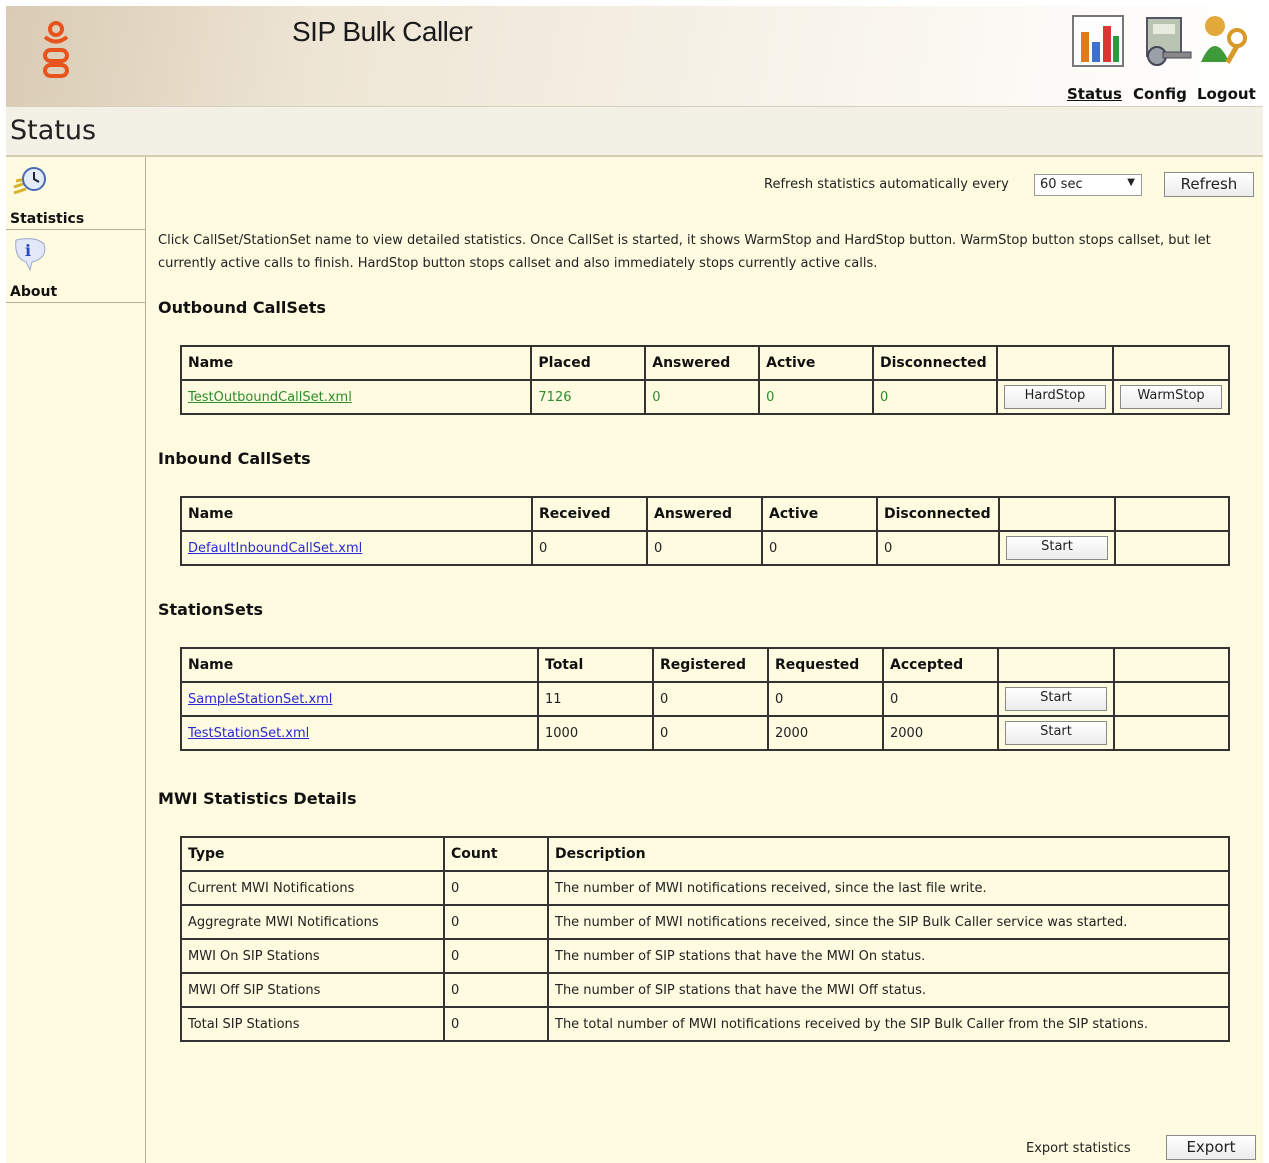  I want to click on sidebar-item-statistics: Statistics, so click(75, 193).